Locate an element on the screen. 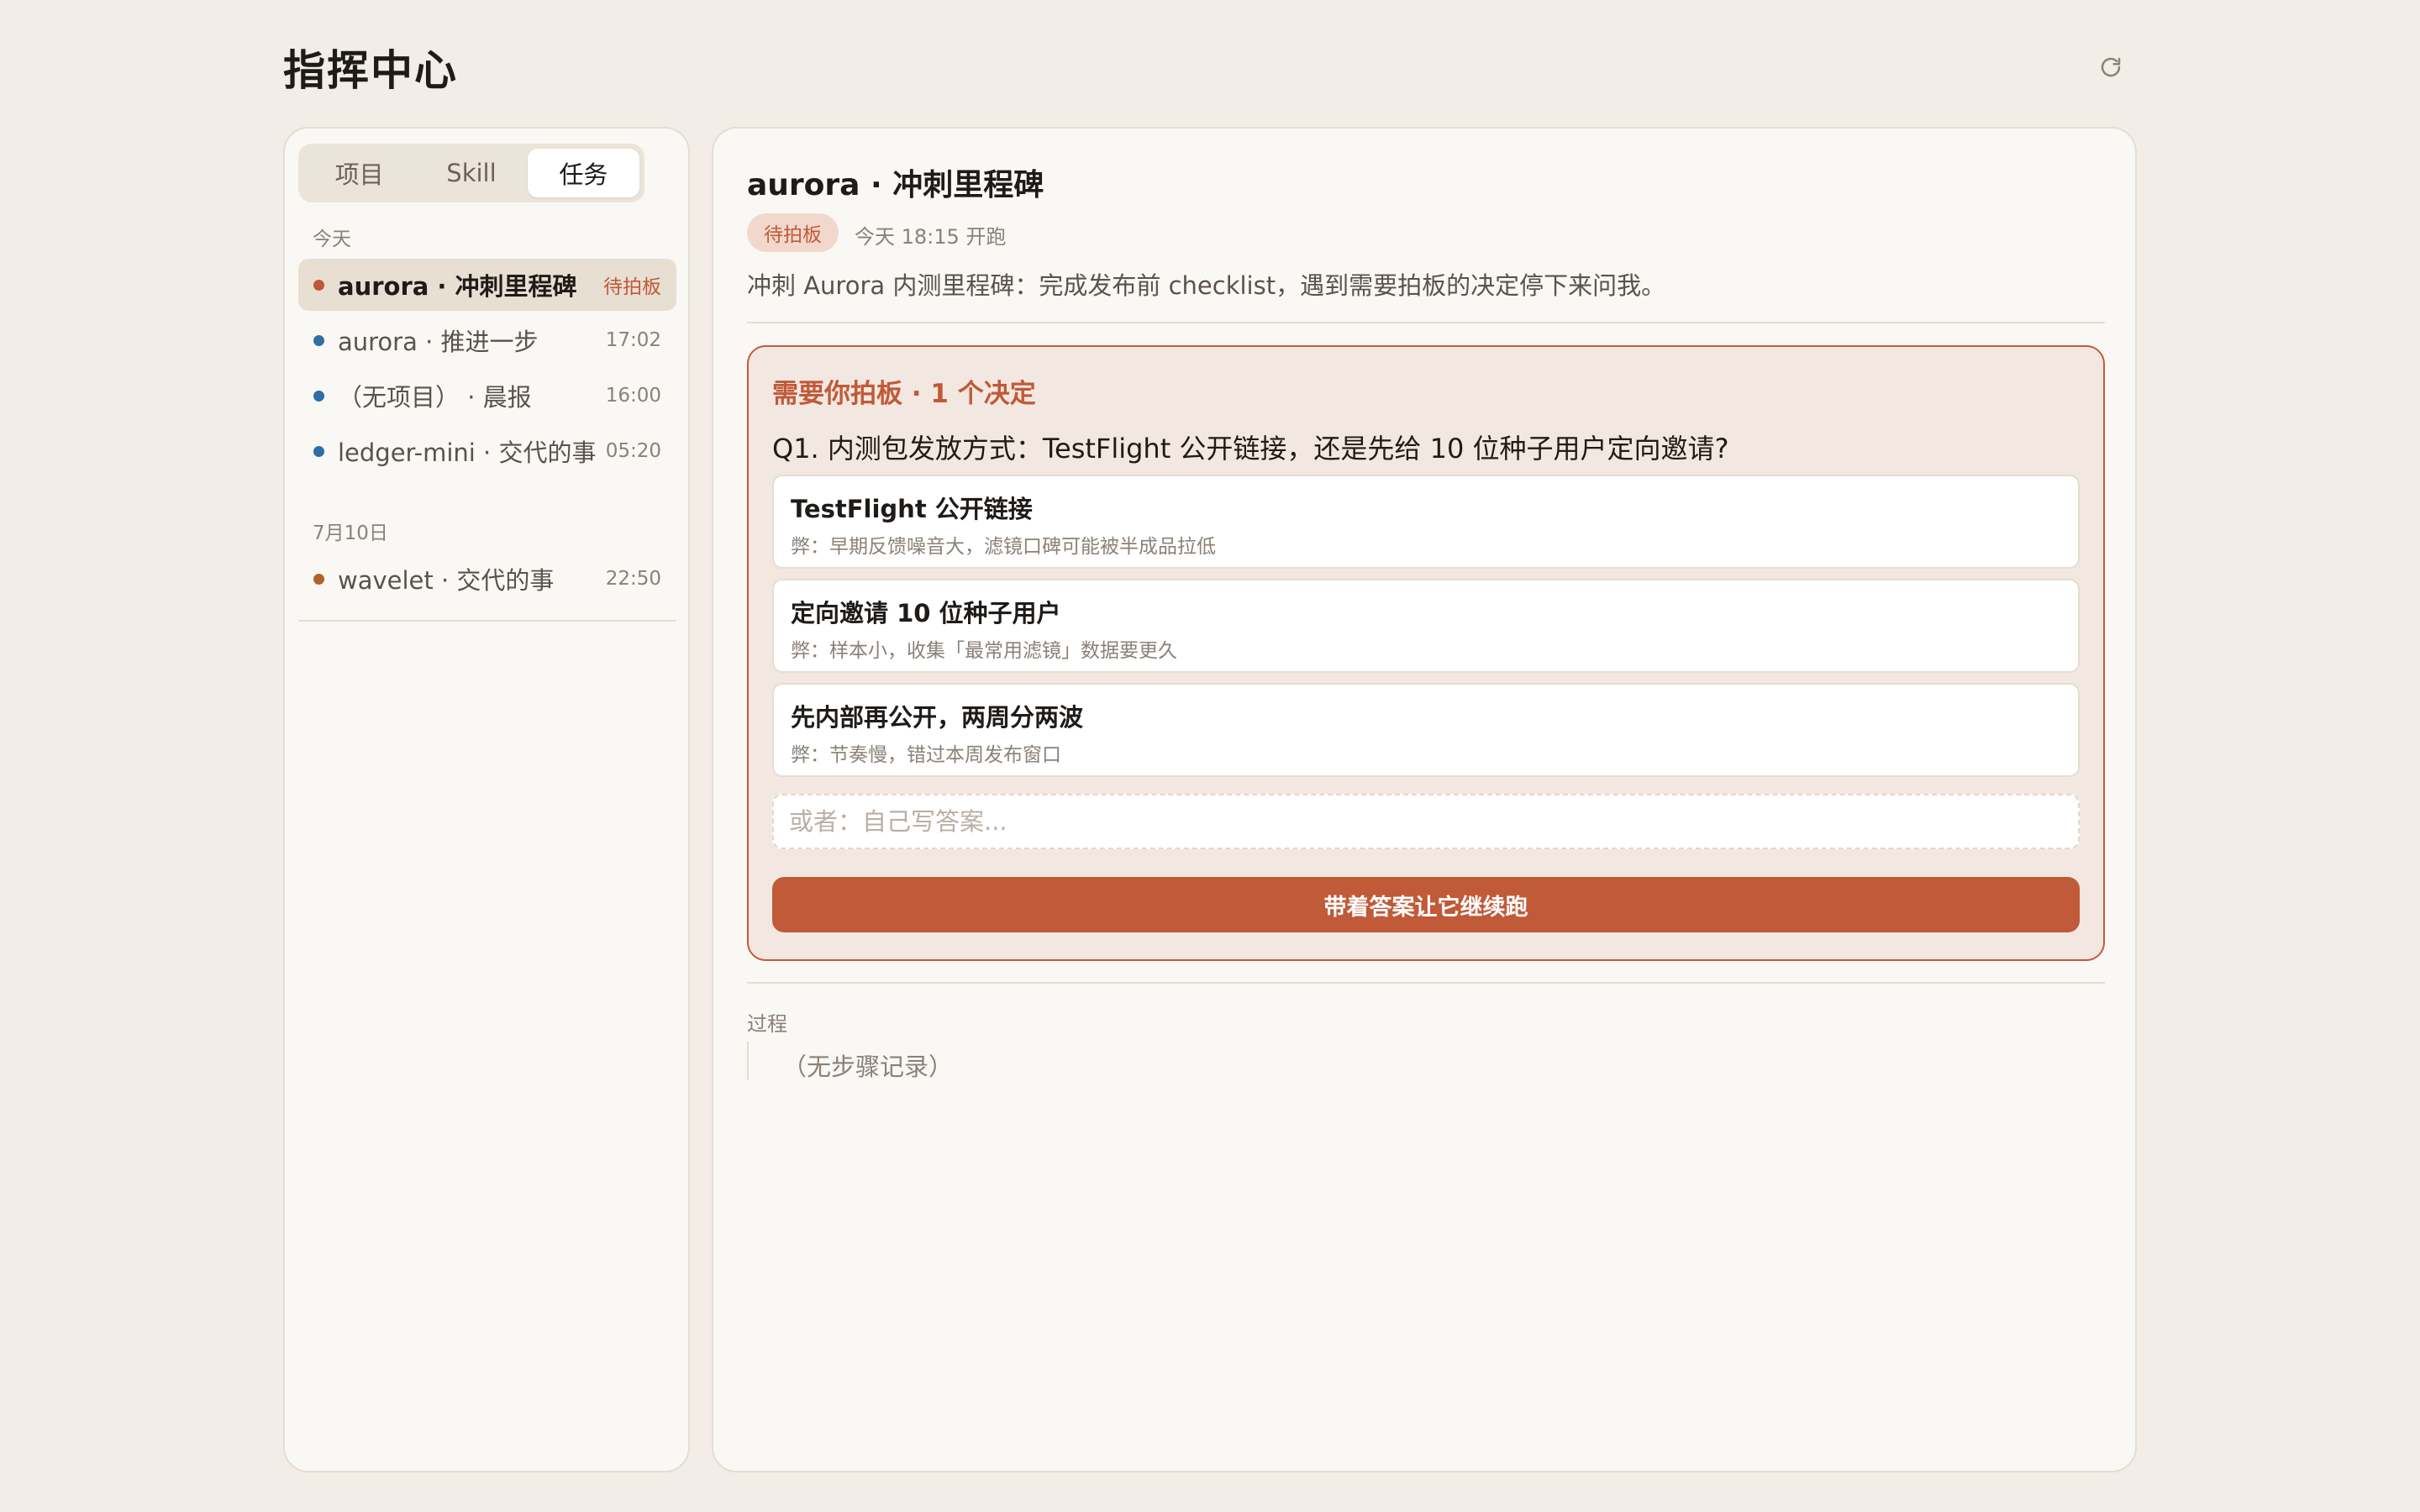  tab-projects: 项目 is located at coordinates (359, 173).